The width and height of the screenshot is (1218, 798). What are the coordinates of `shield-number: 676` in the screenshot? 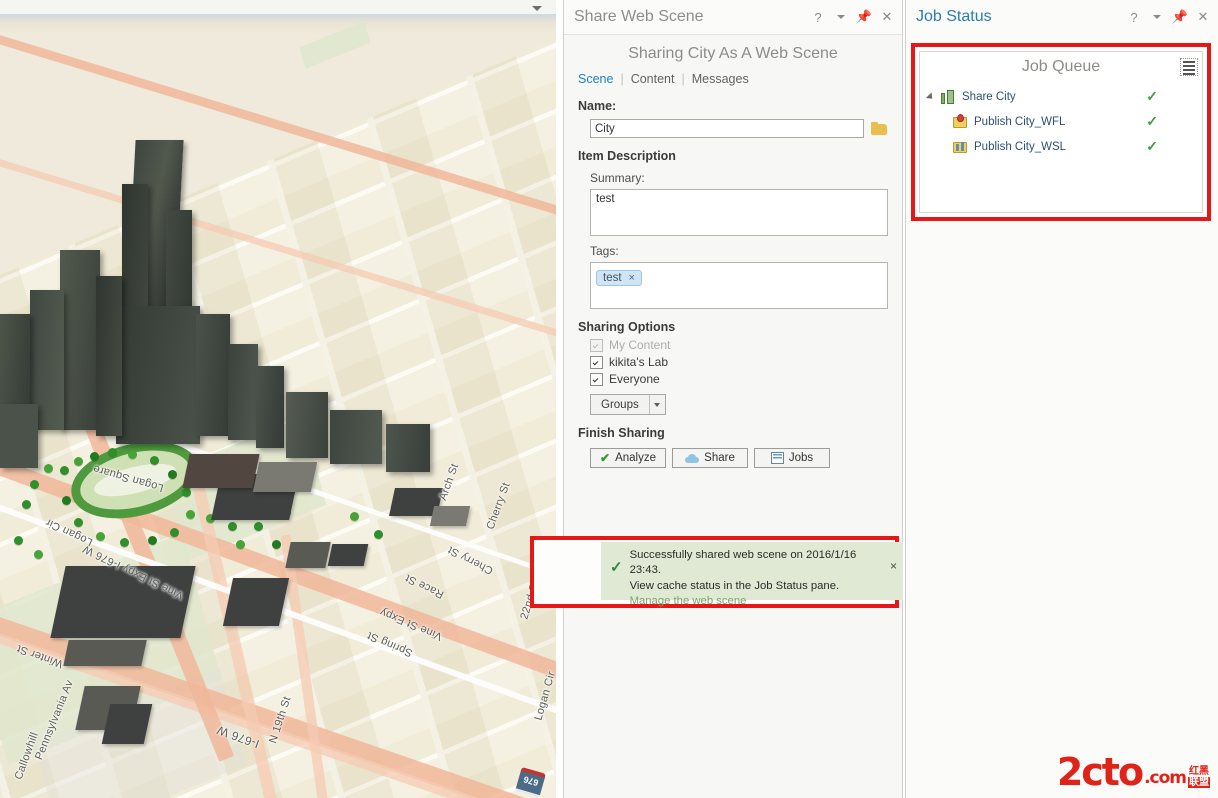 It's located at (531, 781).